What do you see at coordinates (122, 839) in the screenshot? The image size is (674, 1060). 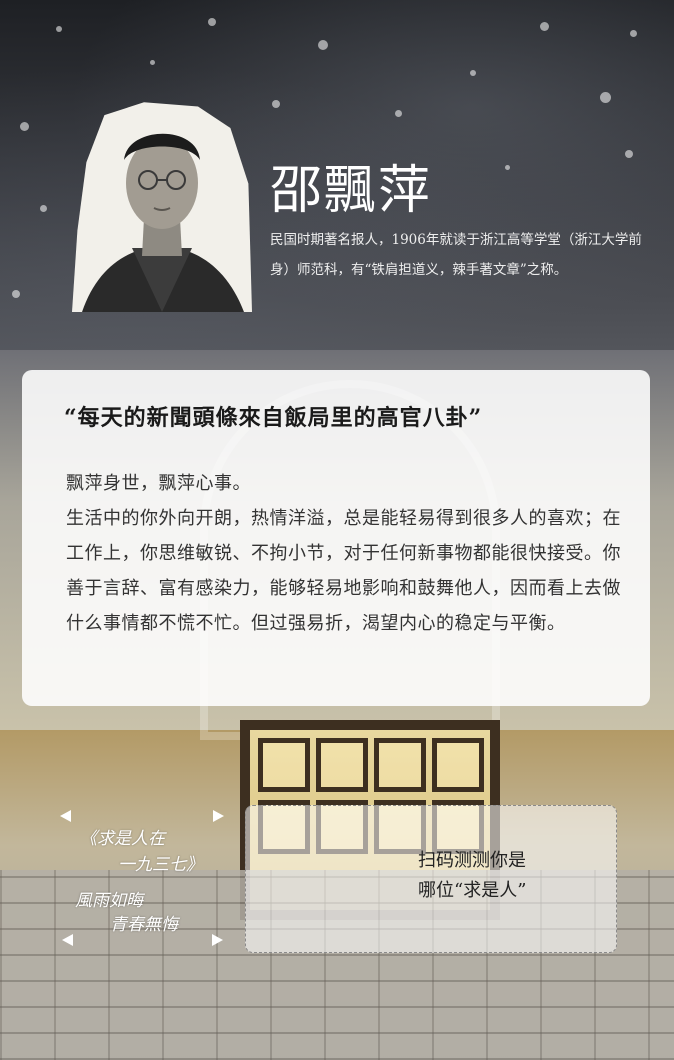 I see `logo-text-line: 《求是人在` at bounding box center [122, 839].